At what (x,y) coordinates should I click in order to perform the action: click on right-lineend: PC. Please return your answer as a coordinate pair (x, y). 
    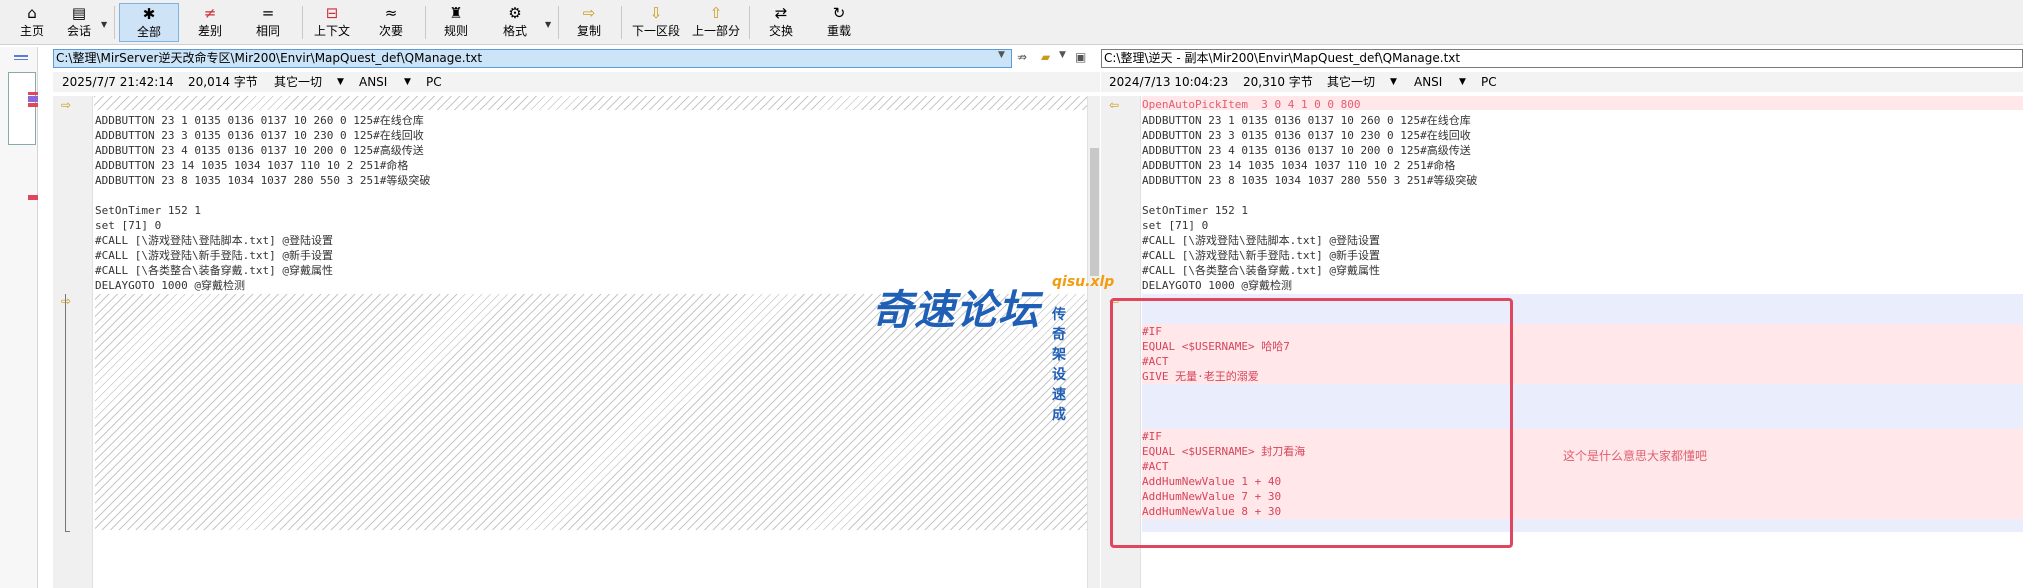
    Looking at the image, I should click on (1489, 82).